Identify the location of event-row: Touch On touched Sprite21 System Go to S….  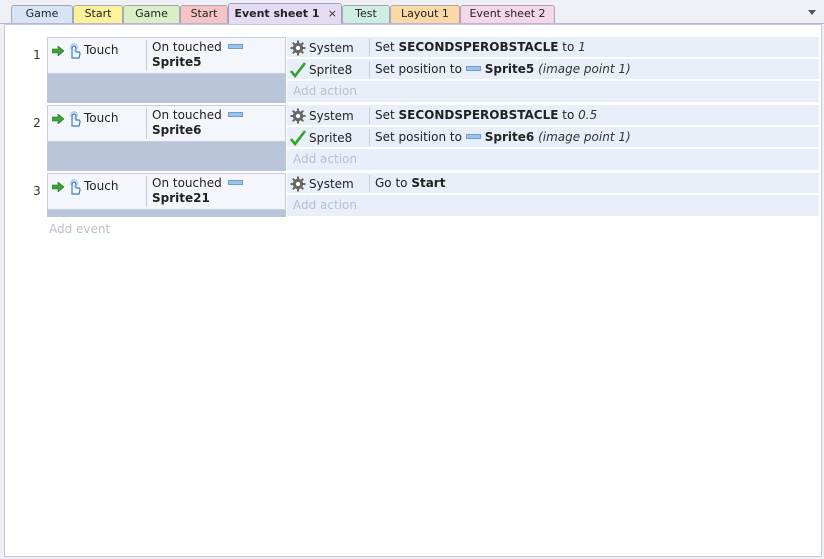
(433, 195).